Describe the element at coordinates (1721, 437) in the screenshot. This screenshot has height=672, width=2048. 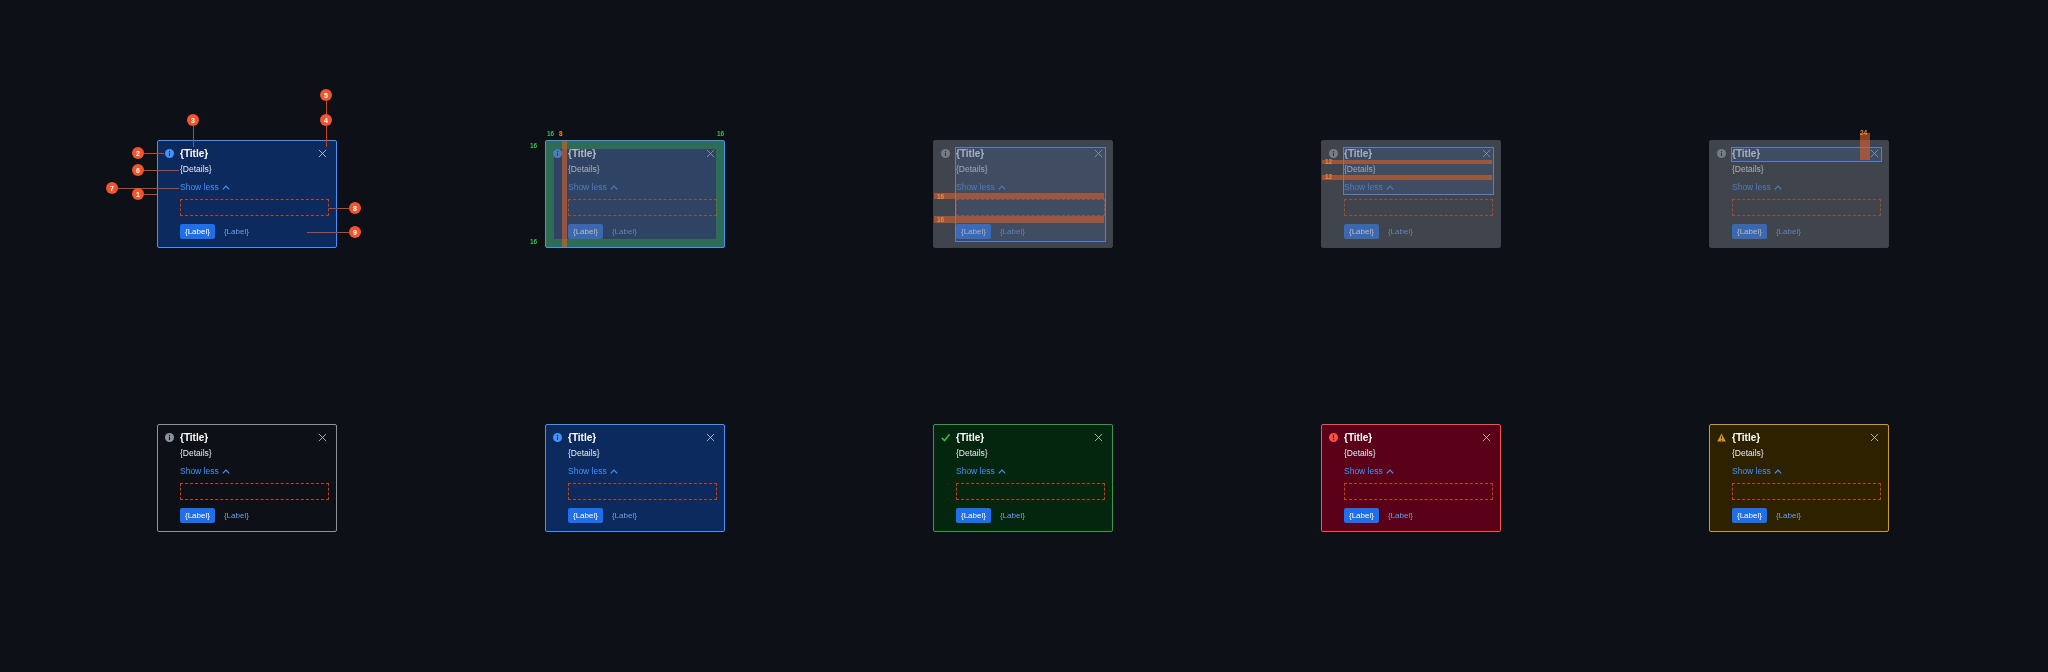
I see `warning-icon` at that location.